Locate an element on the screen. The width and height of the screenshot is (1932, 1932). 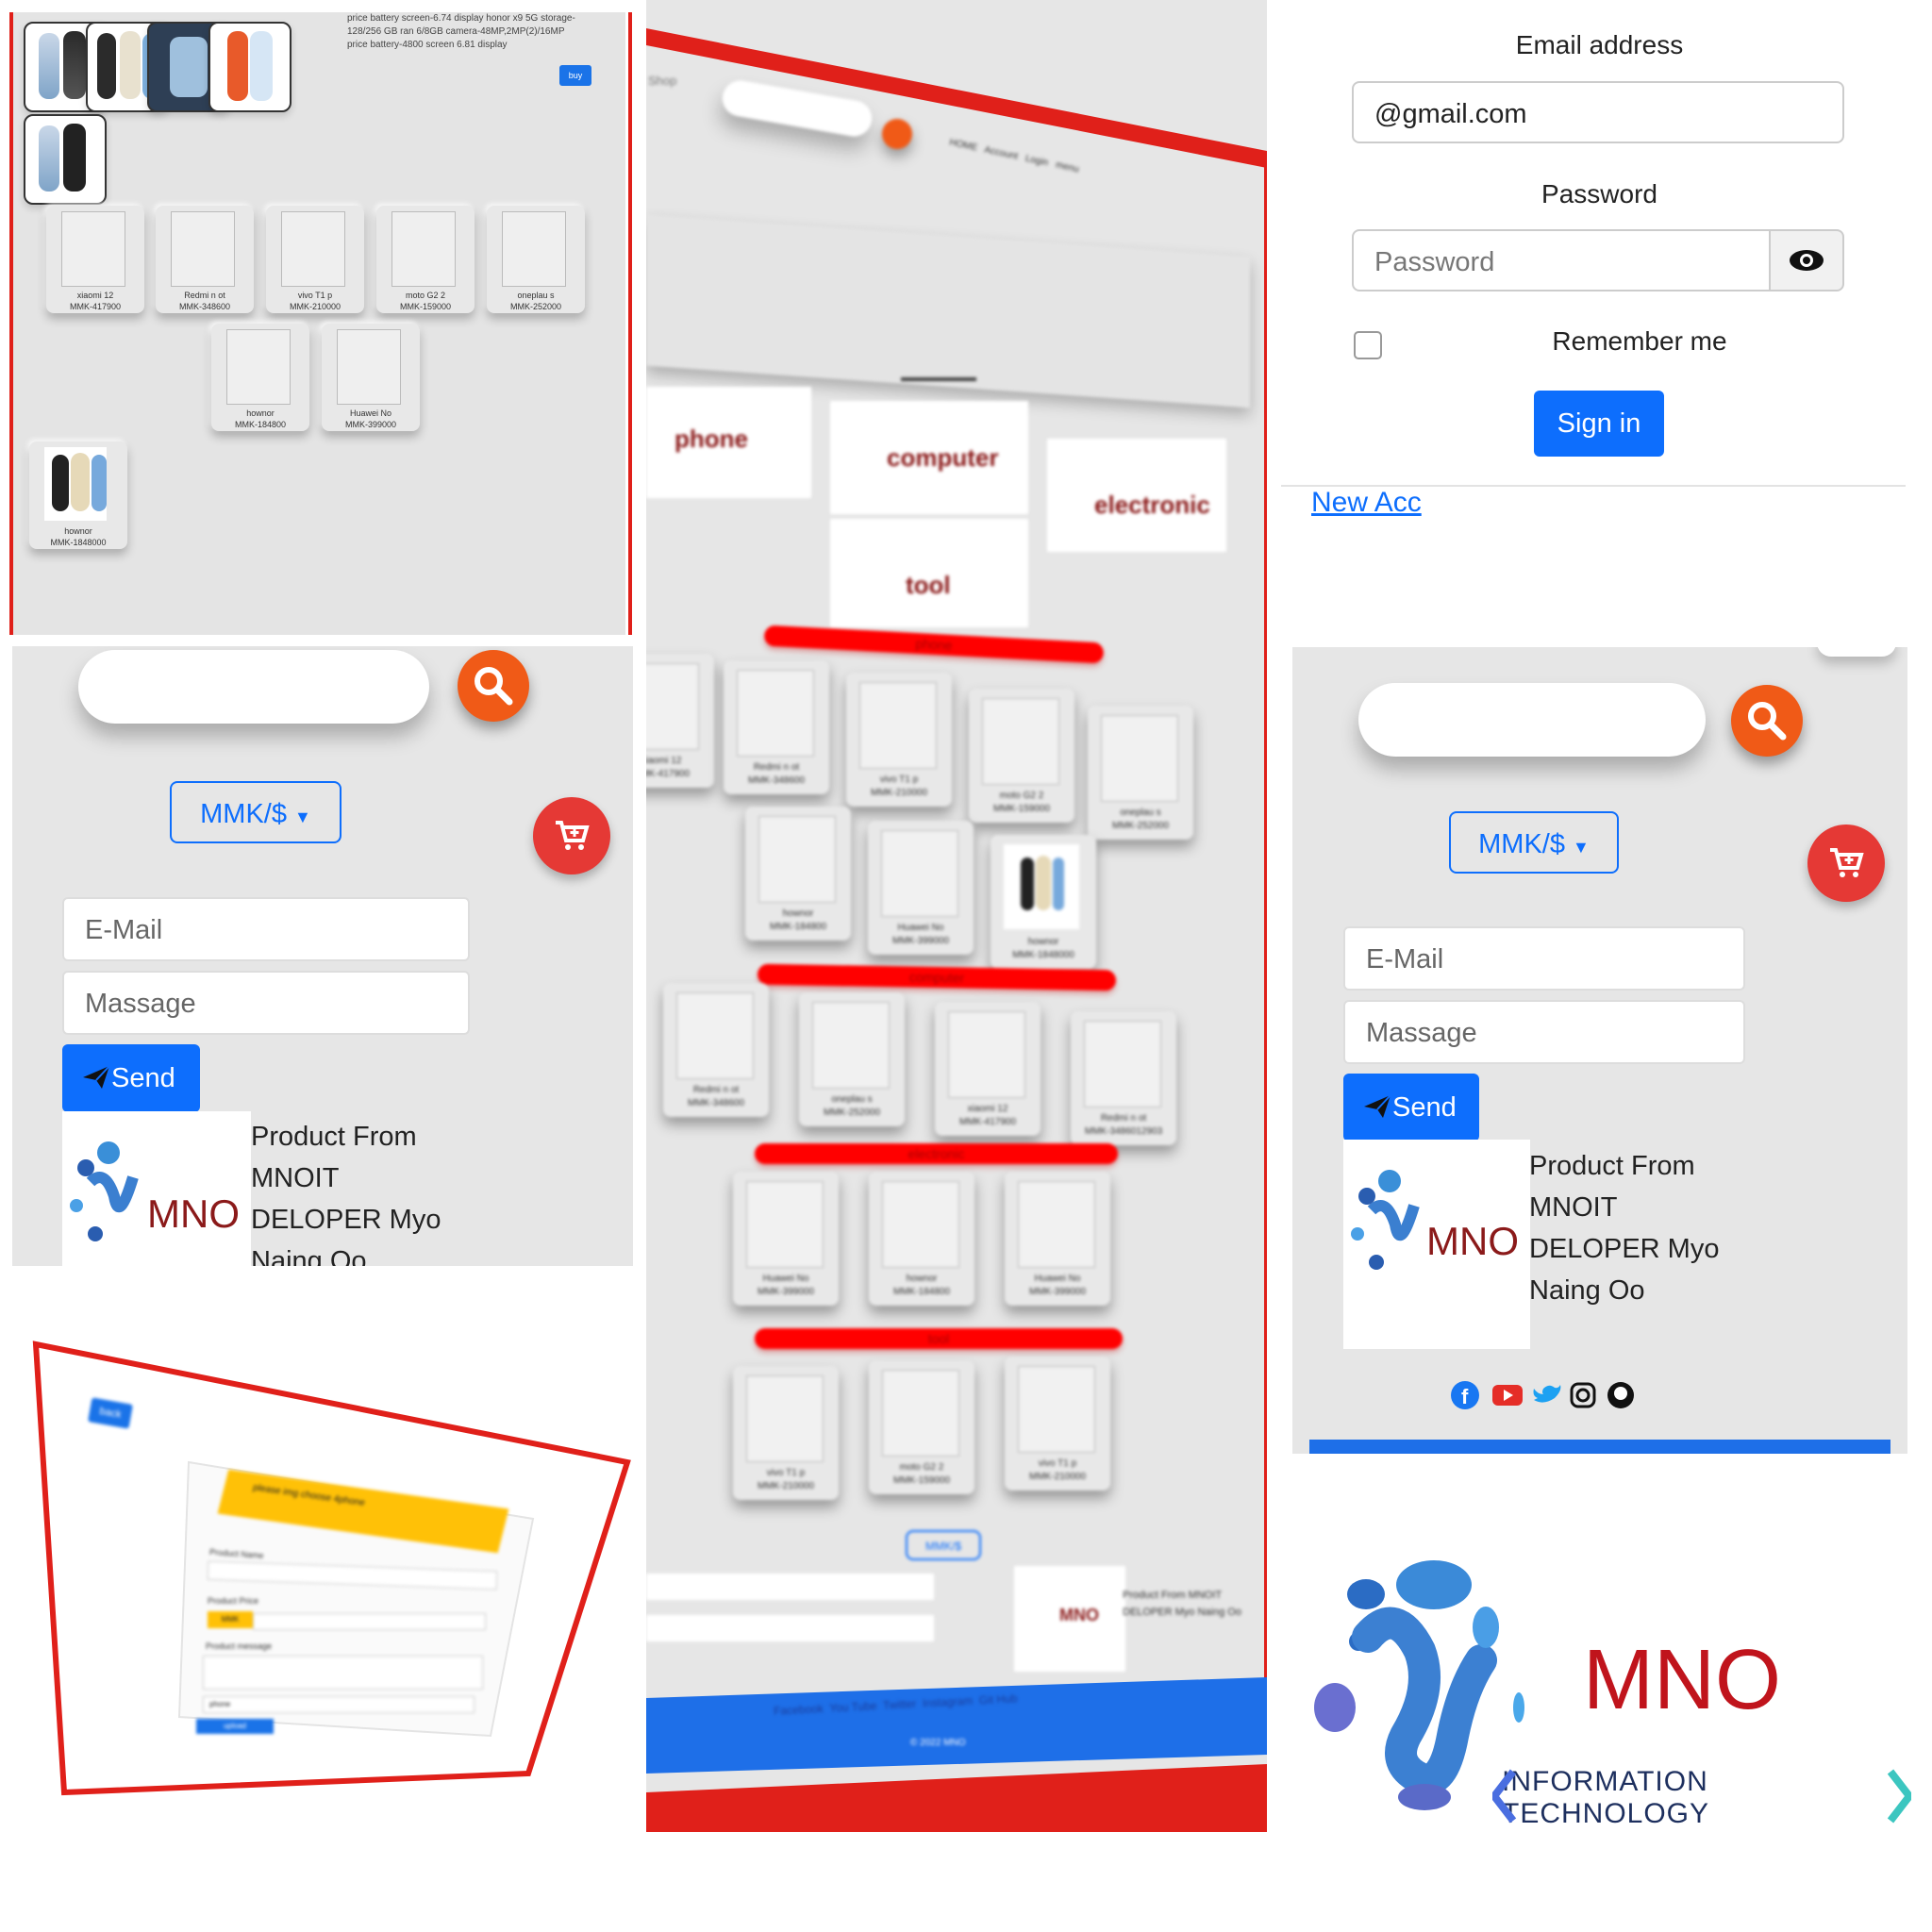
social-icons-row: f is located at coordinates (1542, 1395).